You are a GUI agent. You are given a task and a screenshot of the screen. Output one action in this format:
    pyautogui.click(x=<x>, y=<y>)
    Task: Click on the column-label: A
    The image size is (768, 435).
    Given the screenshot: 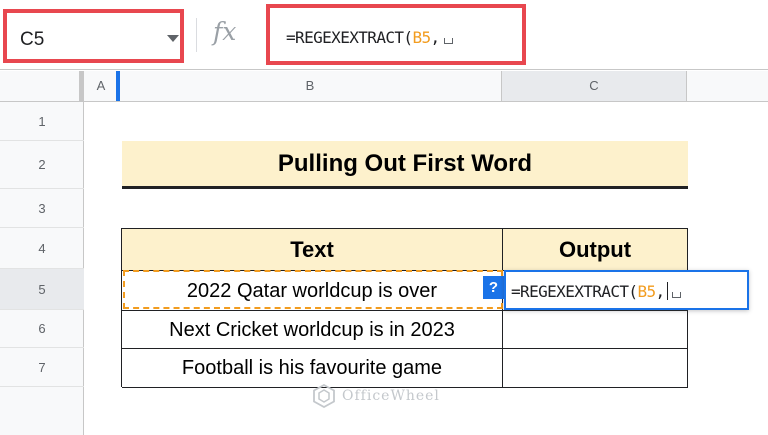 What is the action you would take?
    pyautogui.click(x=101, y=85)
    